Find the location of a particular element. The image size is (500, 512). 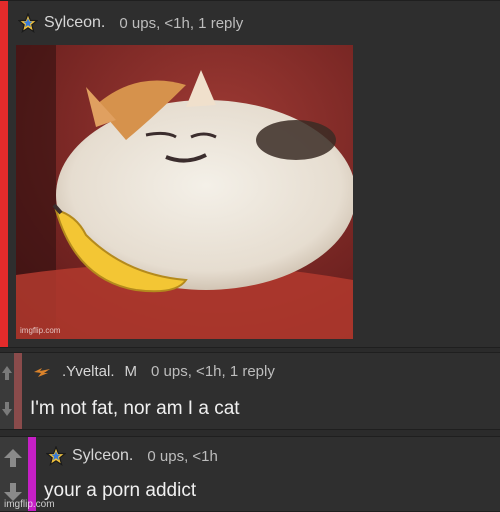

comment-text: your a porn addict is located at coordinates (120, 490).